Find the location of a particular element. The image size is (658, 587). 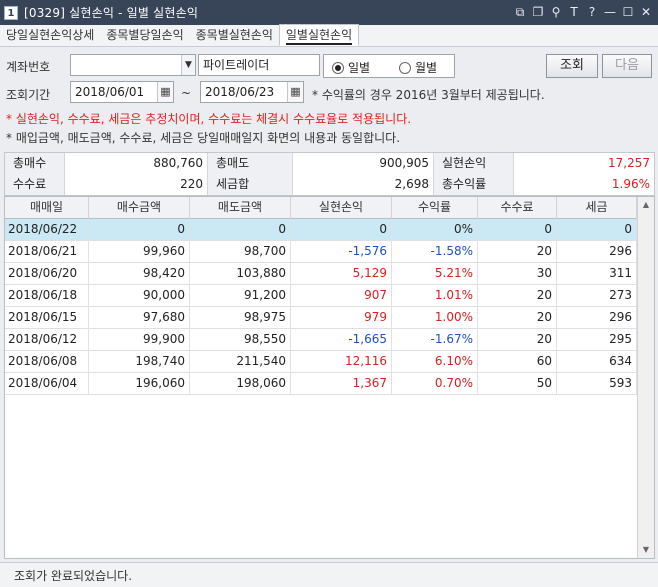

radio-daily-dot is located at coordinates (338, 67).